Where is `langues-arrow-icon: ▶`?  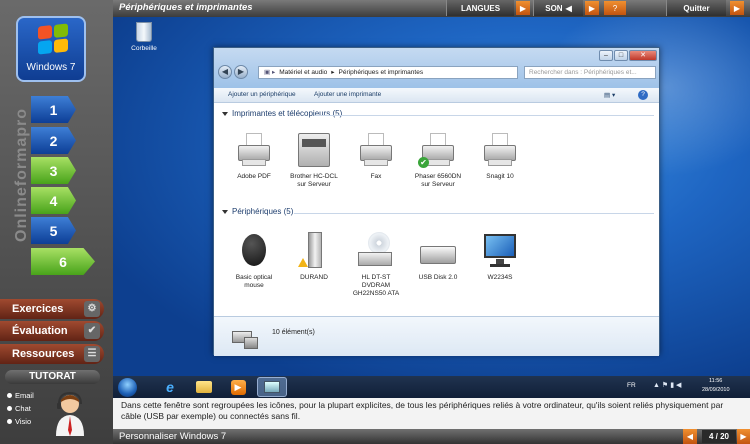 langues-arrow-icon: ▶ is located at coordinates (523, 8).